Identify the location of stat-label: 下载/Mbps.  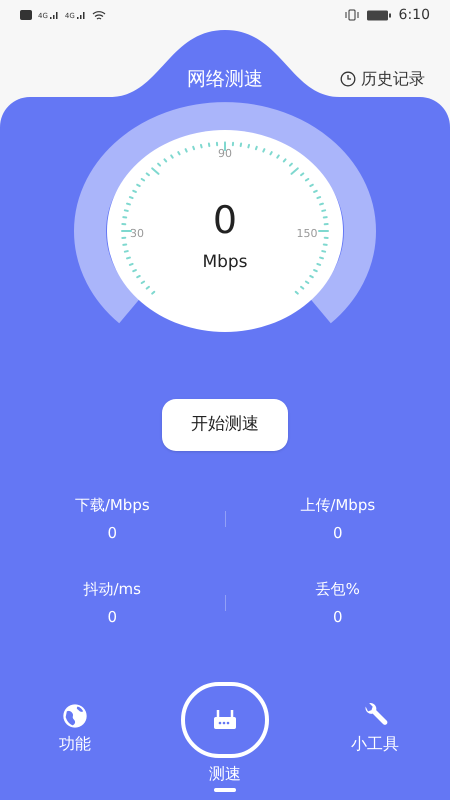
(112, 505).